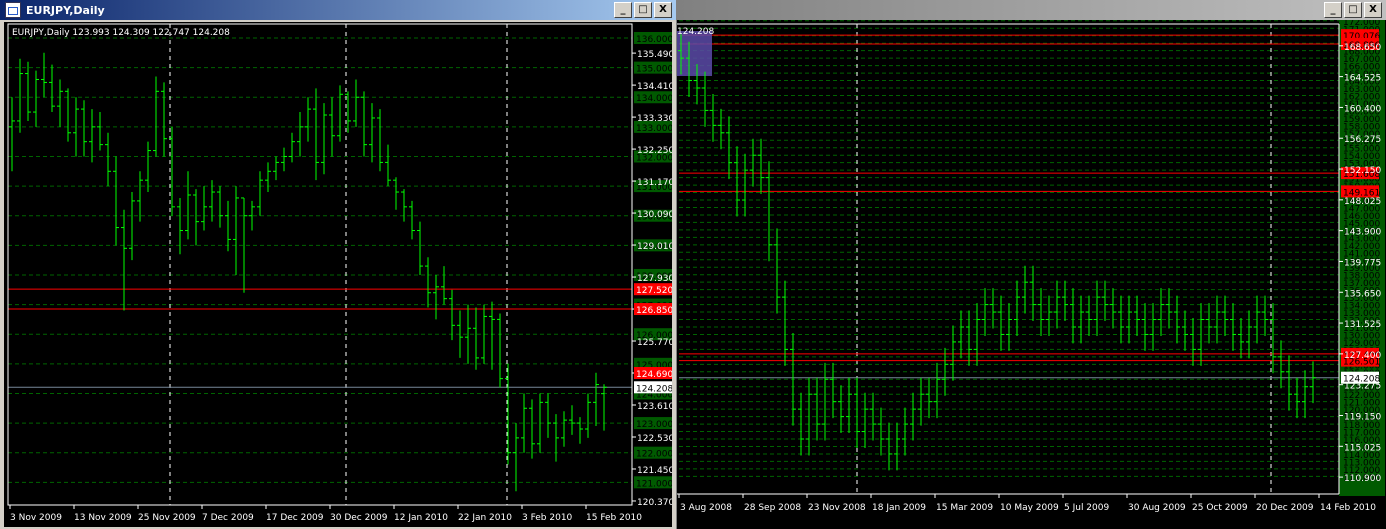 Image resolution: width=1386 pixels, height=529 pixels. Describe the element at coordinates (338, 10) in the screenshot. I see `window-titlebar: EURJPY,Daily _ □ X` at that location.